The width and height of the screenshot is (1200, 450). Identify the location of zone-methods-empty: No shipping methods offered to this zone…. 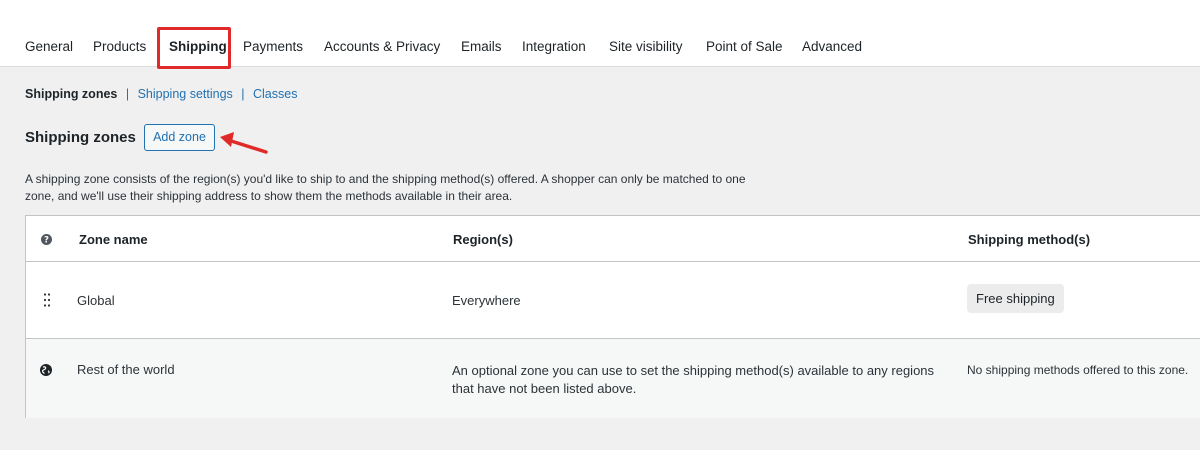
(1078, 370).